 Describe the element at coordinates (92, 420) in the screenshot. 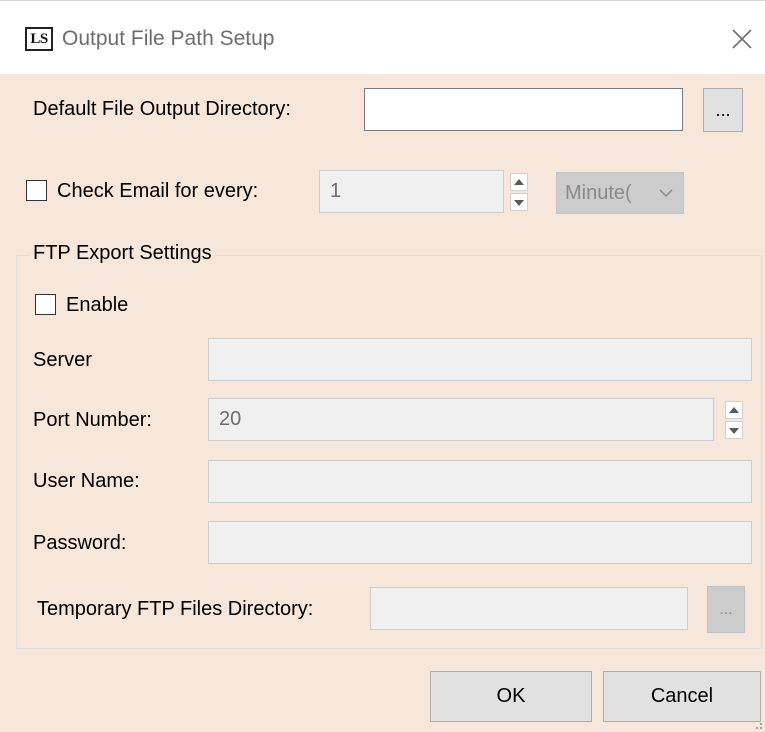

I see `port-number-label: Port Number:` at that location.